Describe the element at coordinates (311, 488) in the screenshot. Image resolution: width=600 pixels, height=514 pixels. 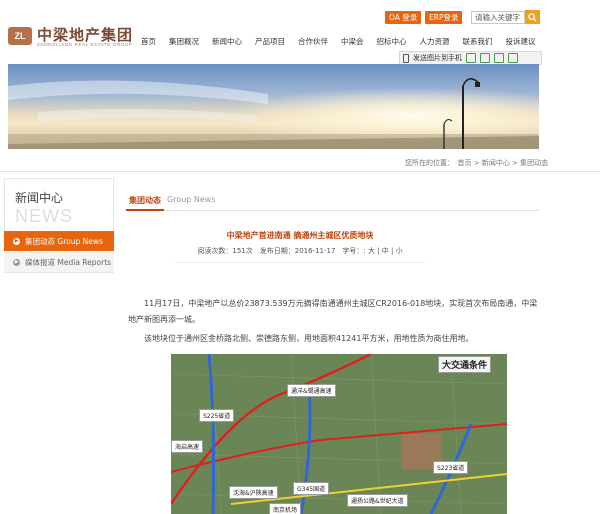
I see `map-label: G345国道` at that location.